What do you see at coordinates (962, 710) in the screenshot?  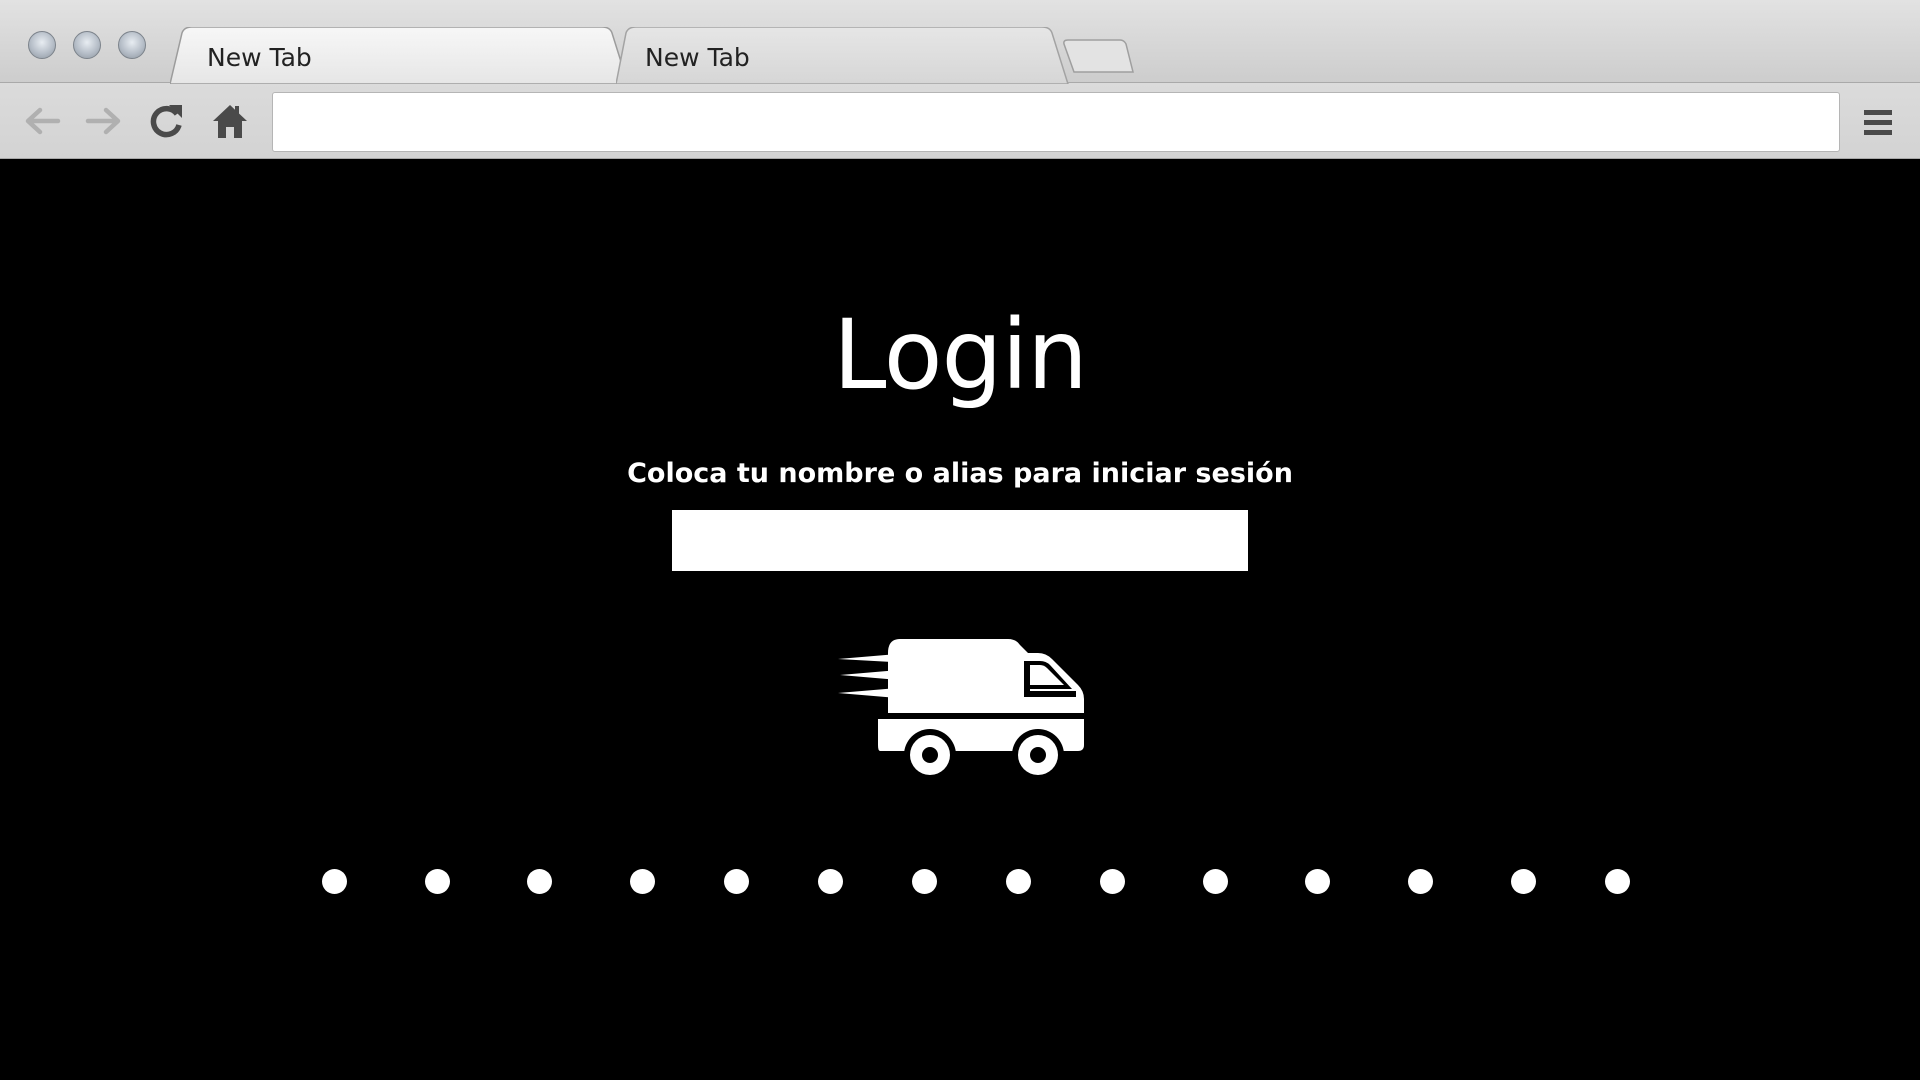 I see `delivery-truck-icon` at bounding box center [962, 710].